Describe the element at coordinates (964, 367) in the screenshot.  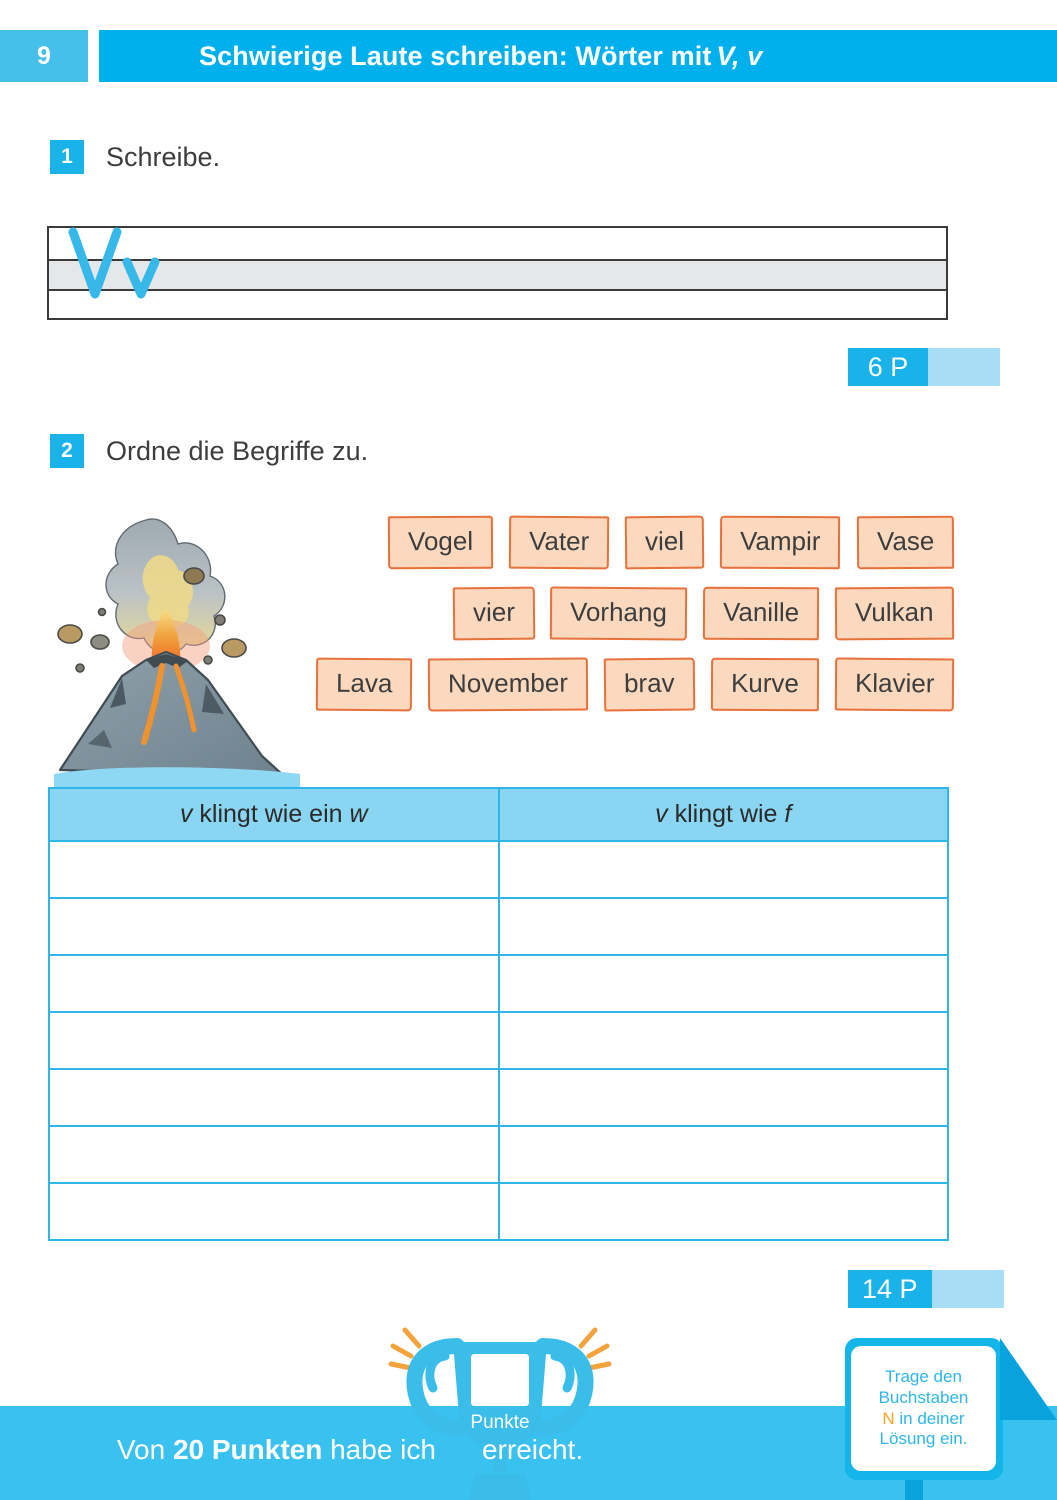
I see `task-1-points-blank` at that location.